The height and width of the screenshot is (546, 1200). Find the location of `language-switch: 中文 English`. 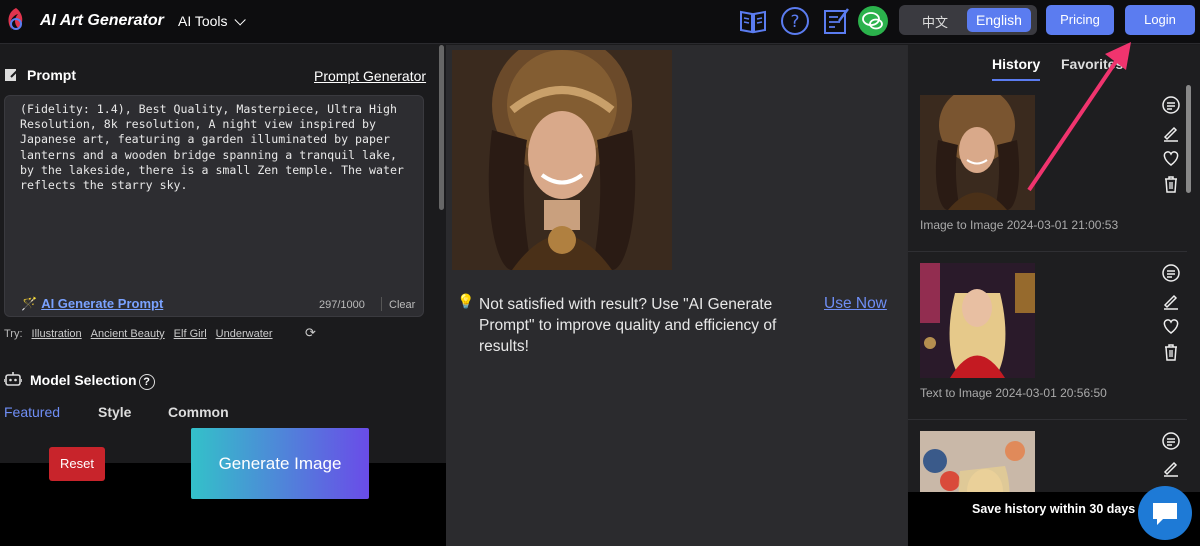

language-switch: 中文 English is located at coordinates (968, 20).